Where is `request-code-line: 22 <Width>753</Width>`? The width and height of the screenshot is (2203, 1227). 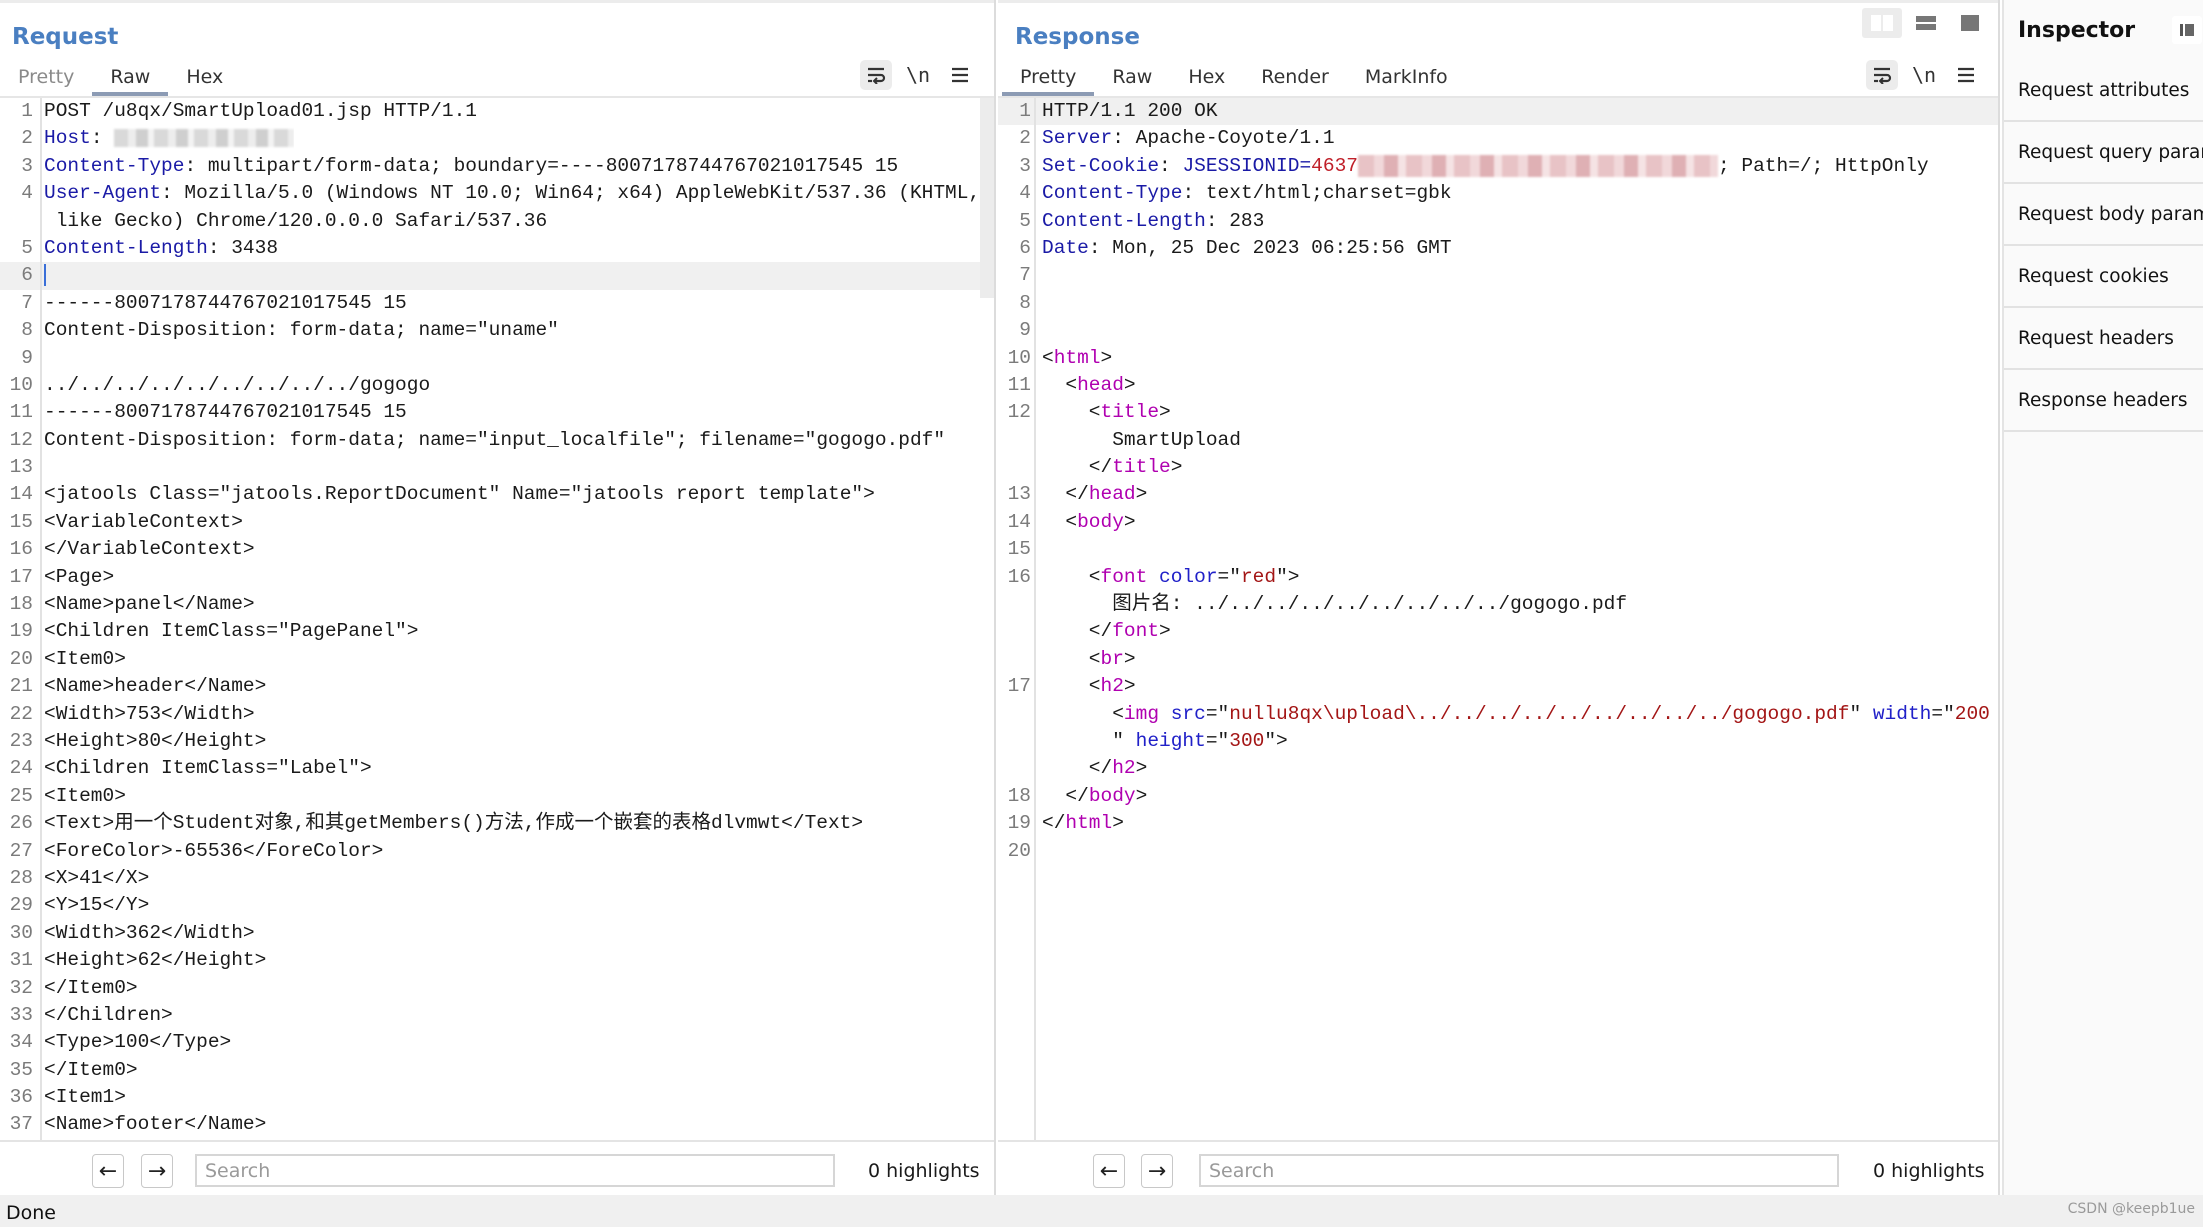
request-code-line: 22 <Width>753</Width> is located at coordinates (497, 714).